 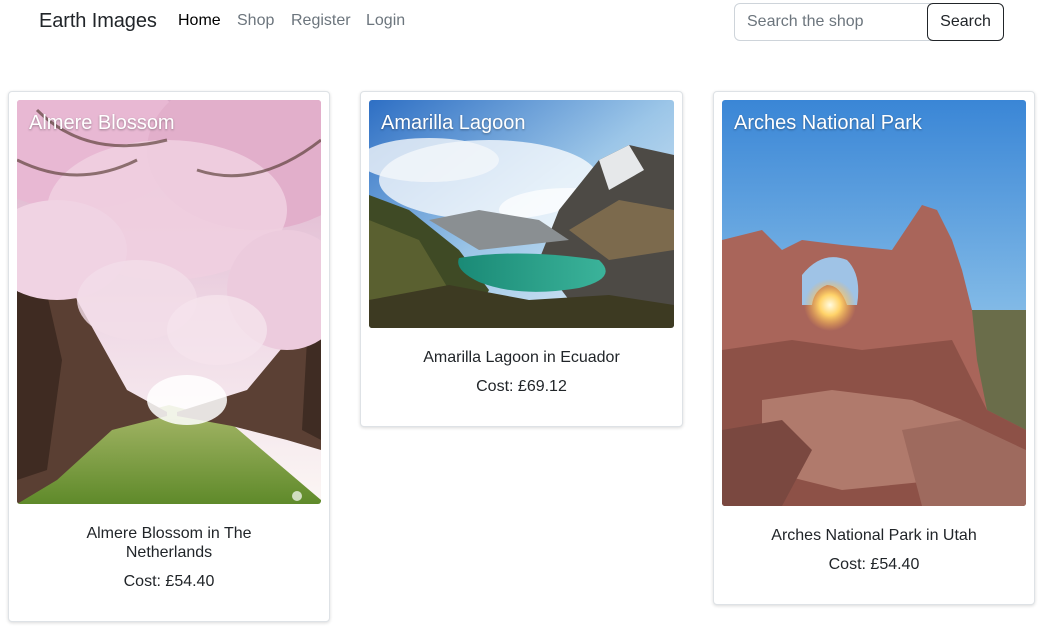 I want to click on nav-link-login: Login, so click(x=385, y=21).